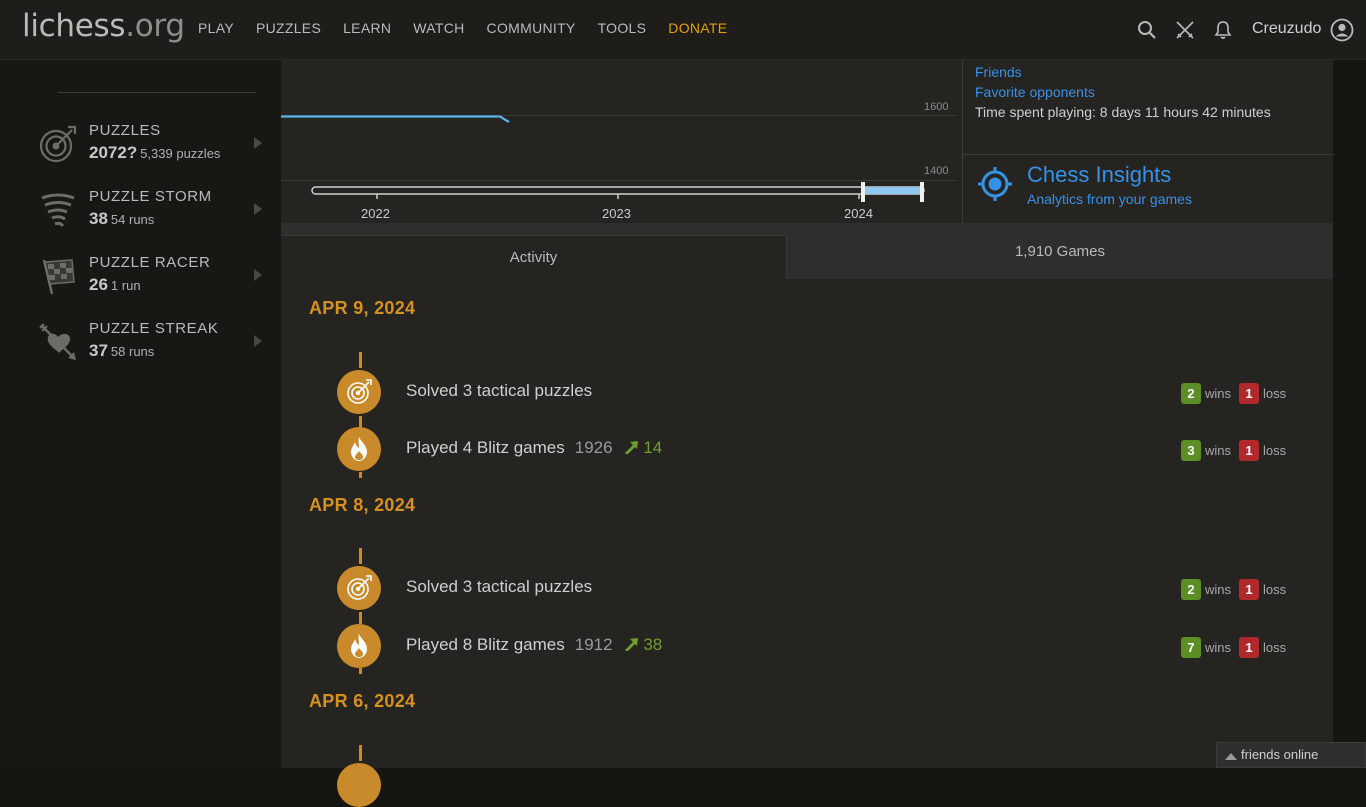 The width and height of the screenshot is (1366, 807). Describe the element at coordinates (60, 344) in the screenshot. I see `arrow-heart-icon` at that location.